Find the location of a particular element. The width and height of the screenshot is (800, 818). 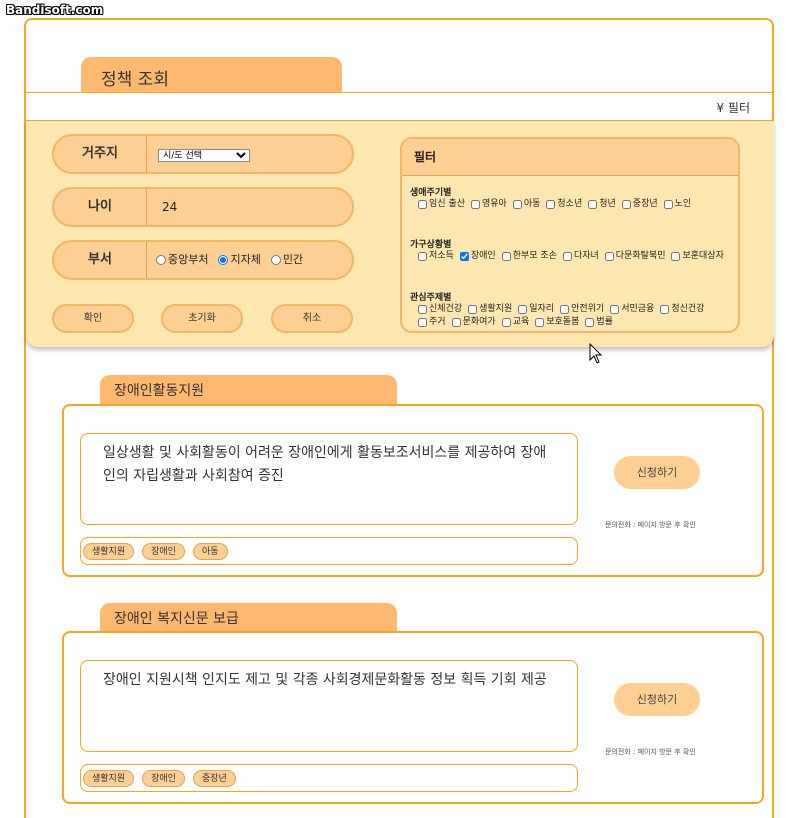

filter-option: 다자녀 is located at coordinates (580, 256).